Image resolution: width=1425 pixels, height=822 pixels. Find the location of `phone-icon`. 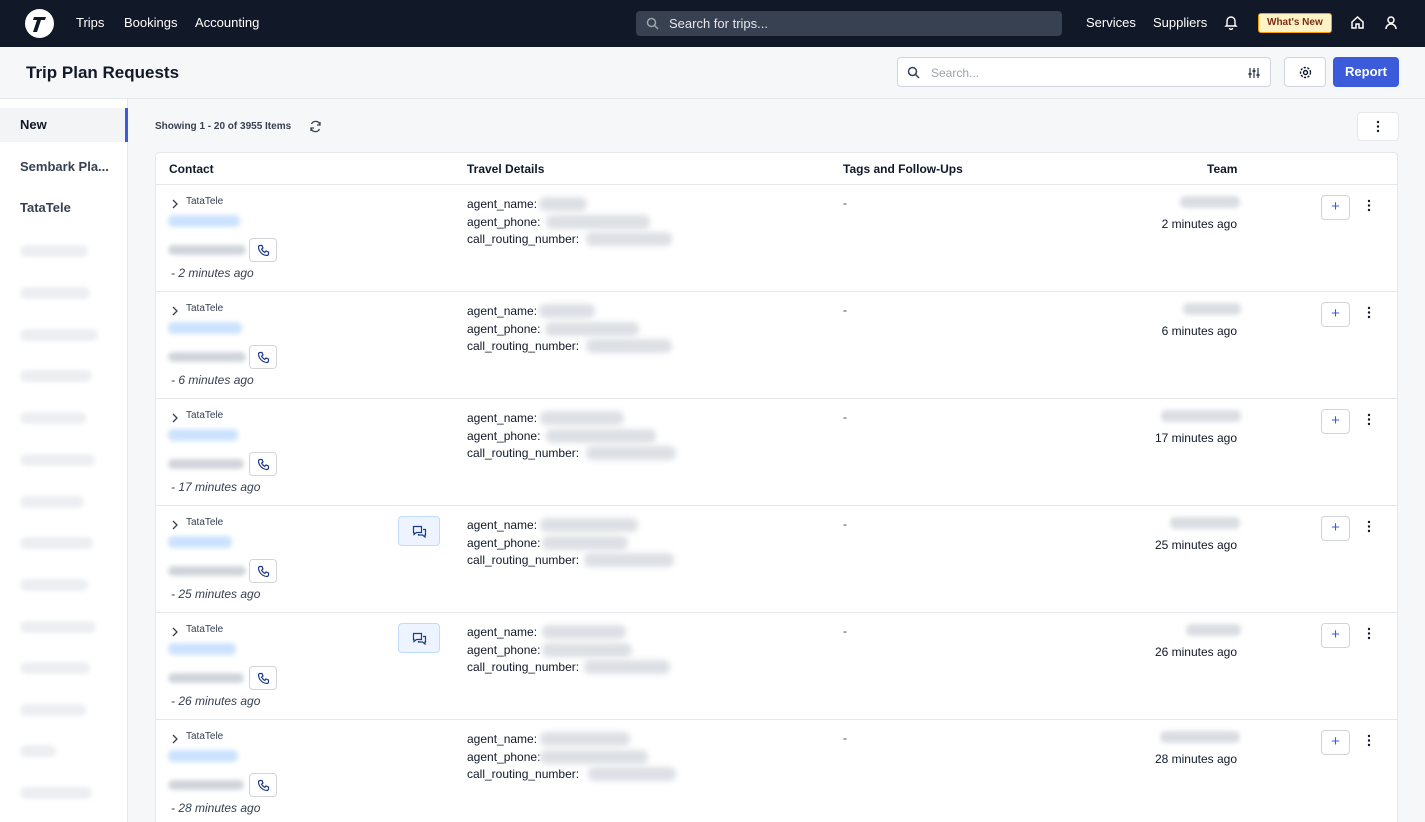

phone-icon is located at coordinates (263, 357).